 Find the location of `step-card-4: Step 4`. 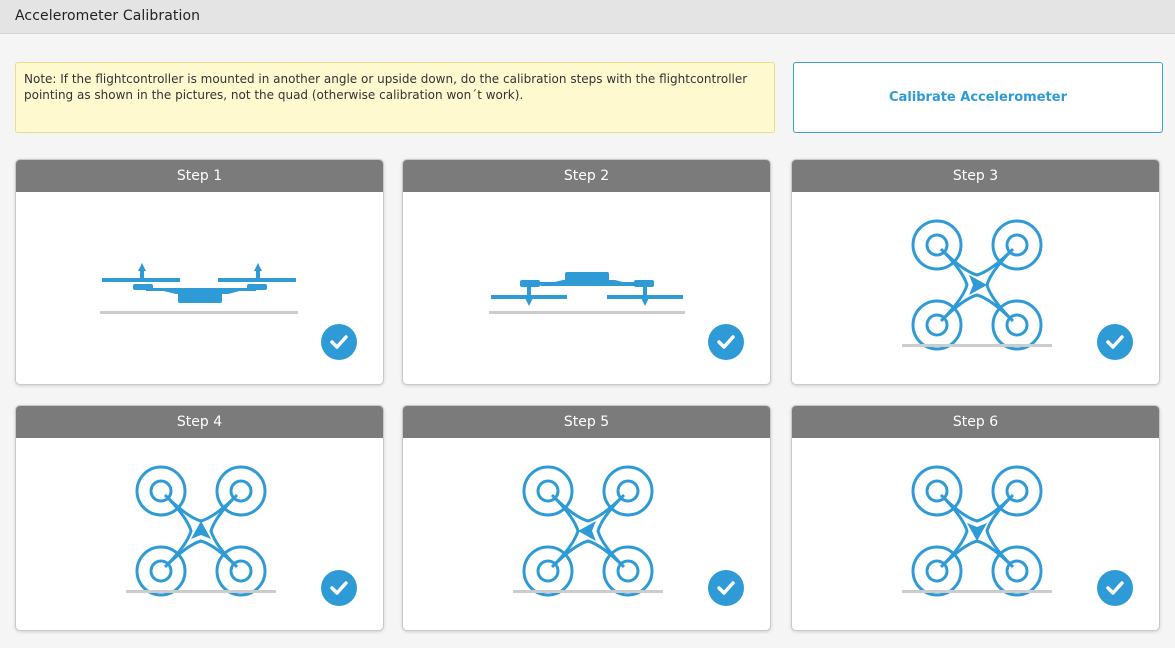

step-card-4: Step 4 is located at coordinates (199, 518).